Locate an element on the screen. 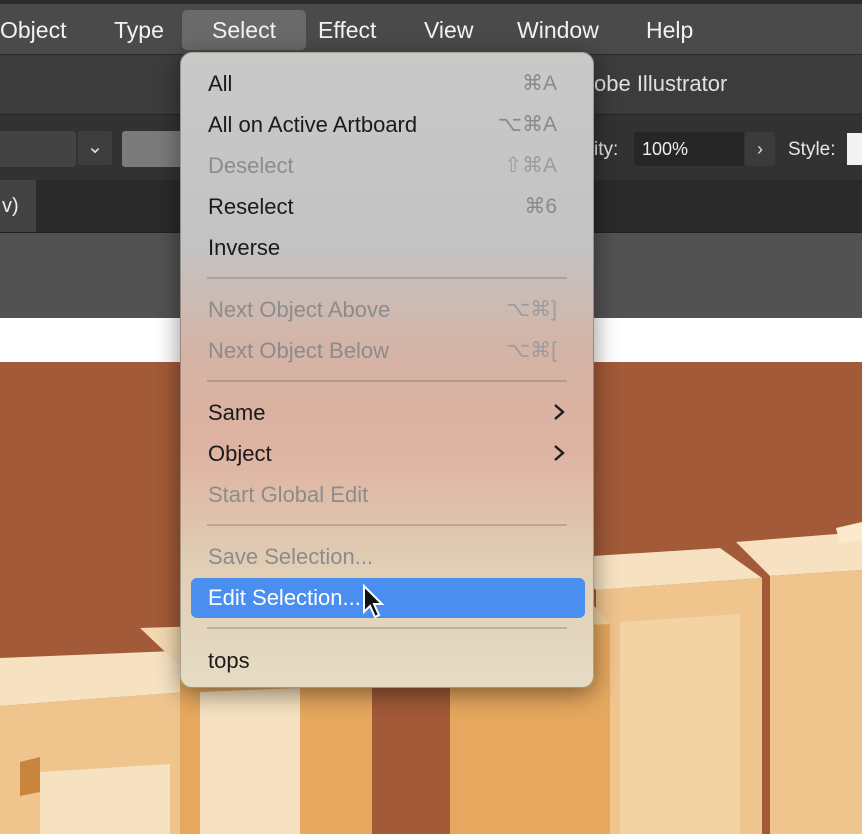  shortcut-label: ⌥⌘A is located at coordinates (527, 124).